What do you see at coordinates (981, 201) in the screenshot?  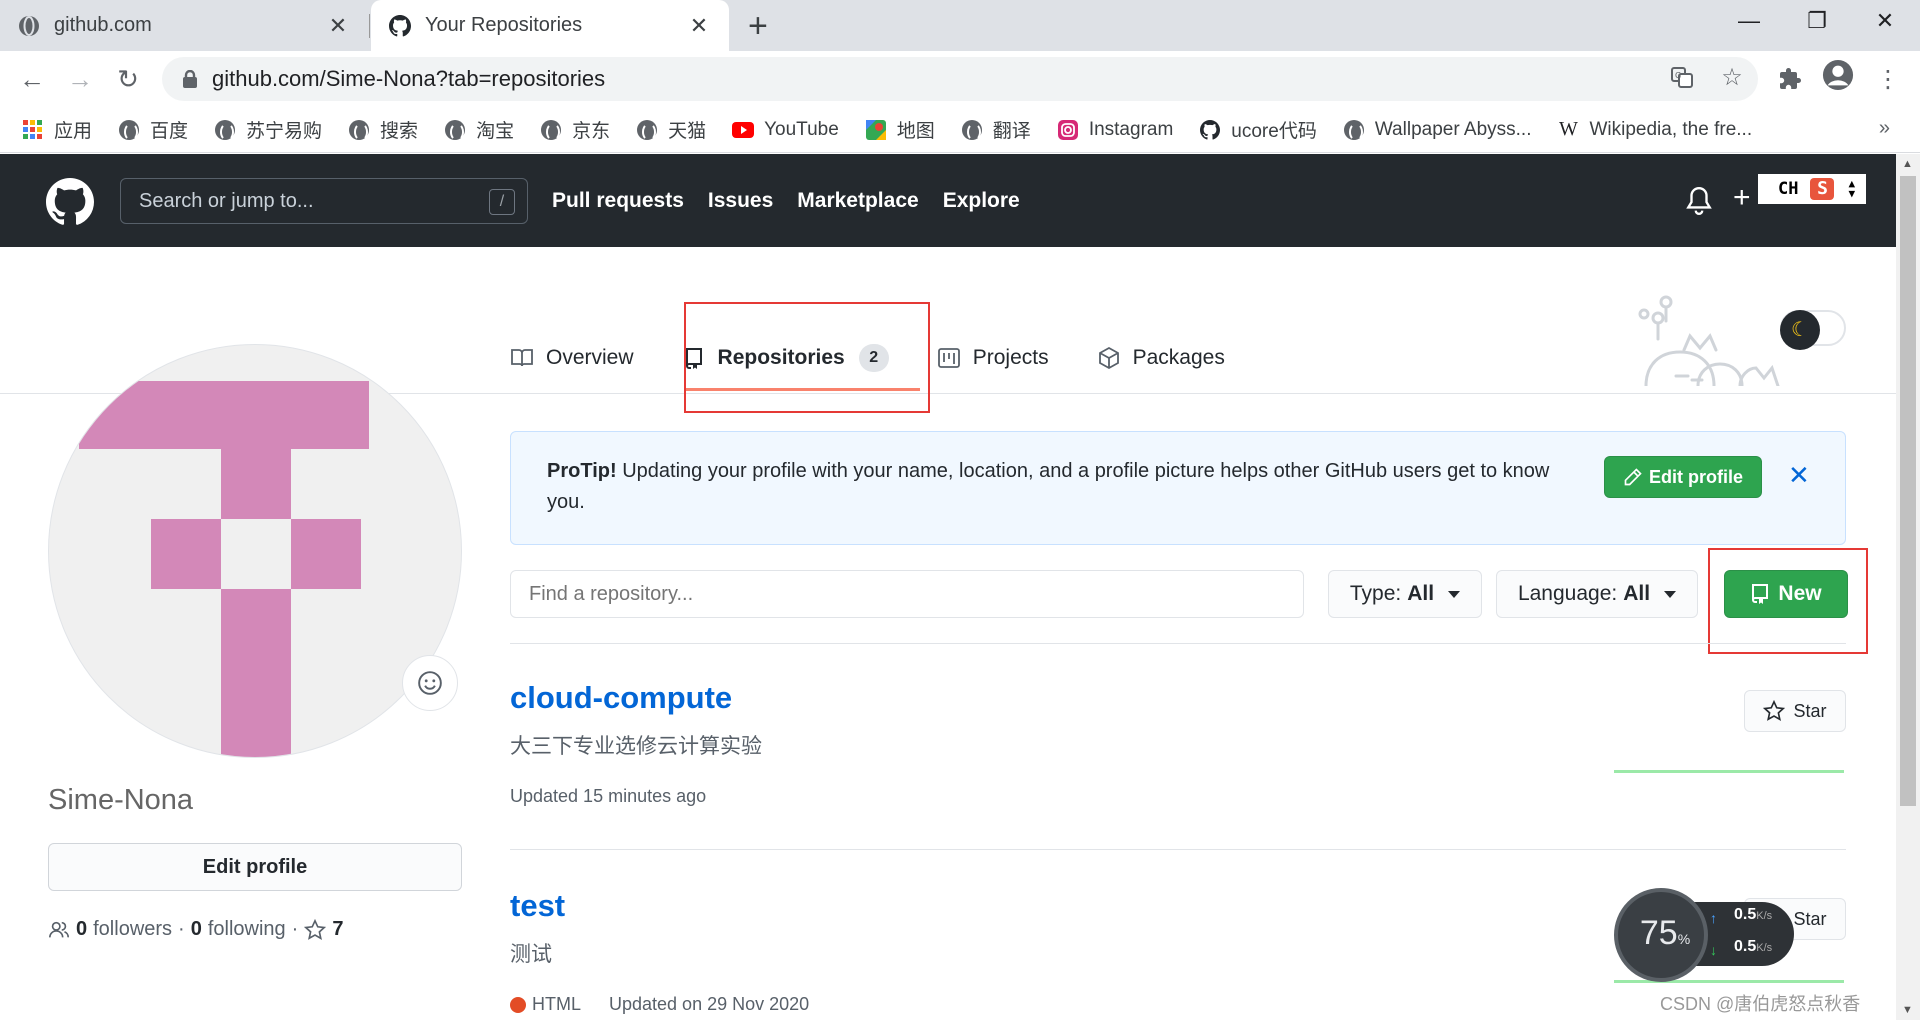 I see `nav-explore: Explore` at bounding box center [981, 201].